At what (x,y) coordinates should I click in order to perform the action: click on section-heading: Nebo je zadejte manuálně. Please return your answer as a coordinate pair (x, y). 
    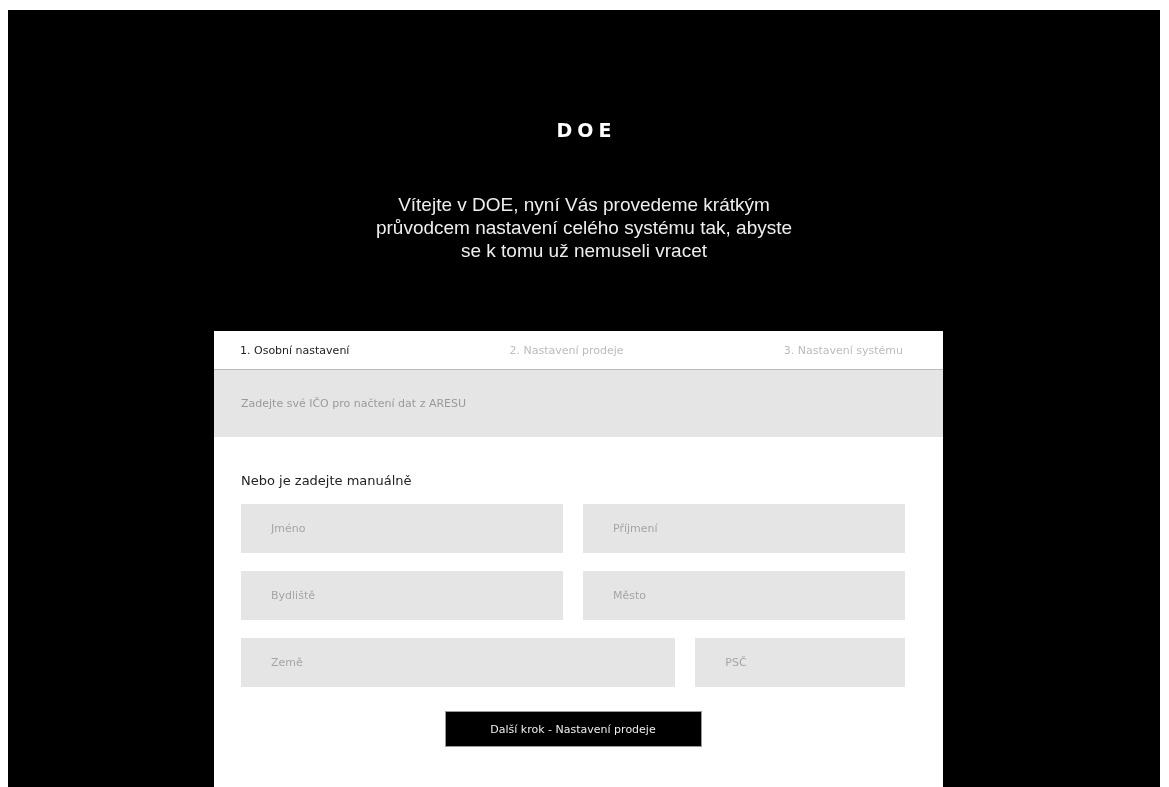
    Looking at the image, I should click on (327, 480).